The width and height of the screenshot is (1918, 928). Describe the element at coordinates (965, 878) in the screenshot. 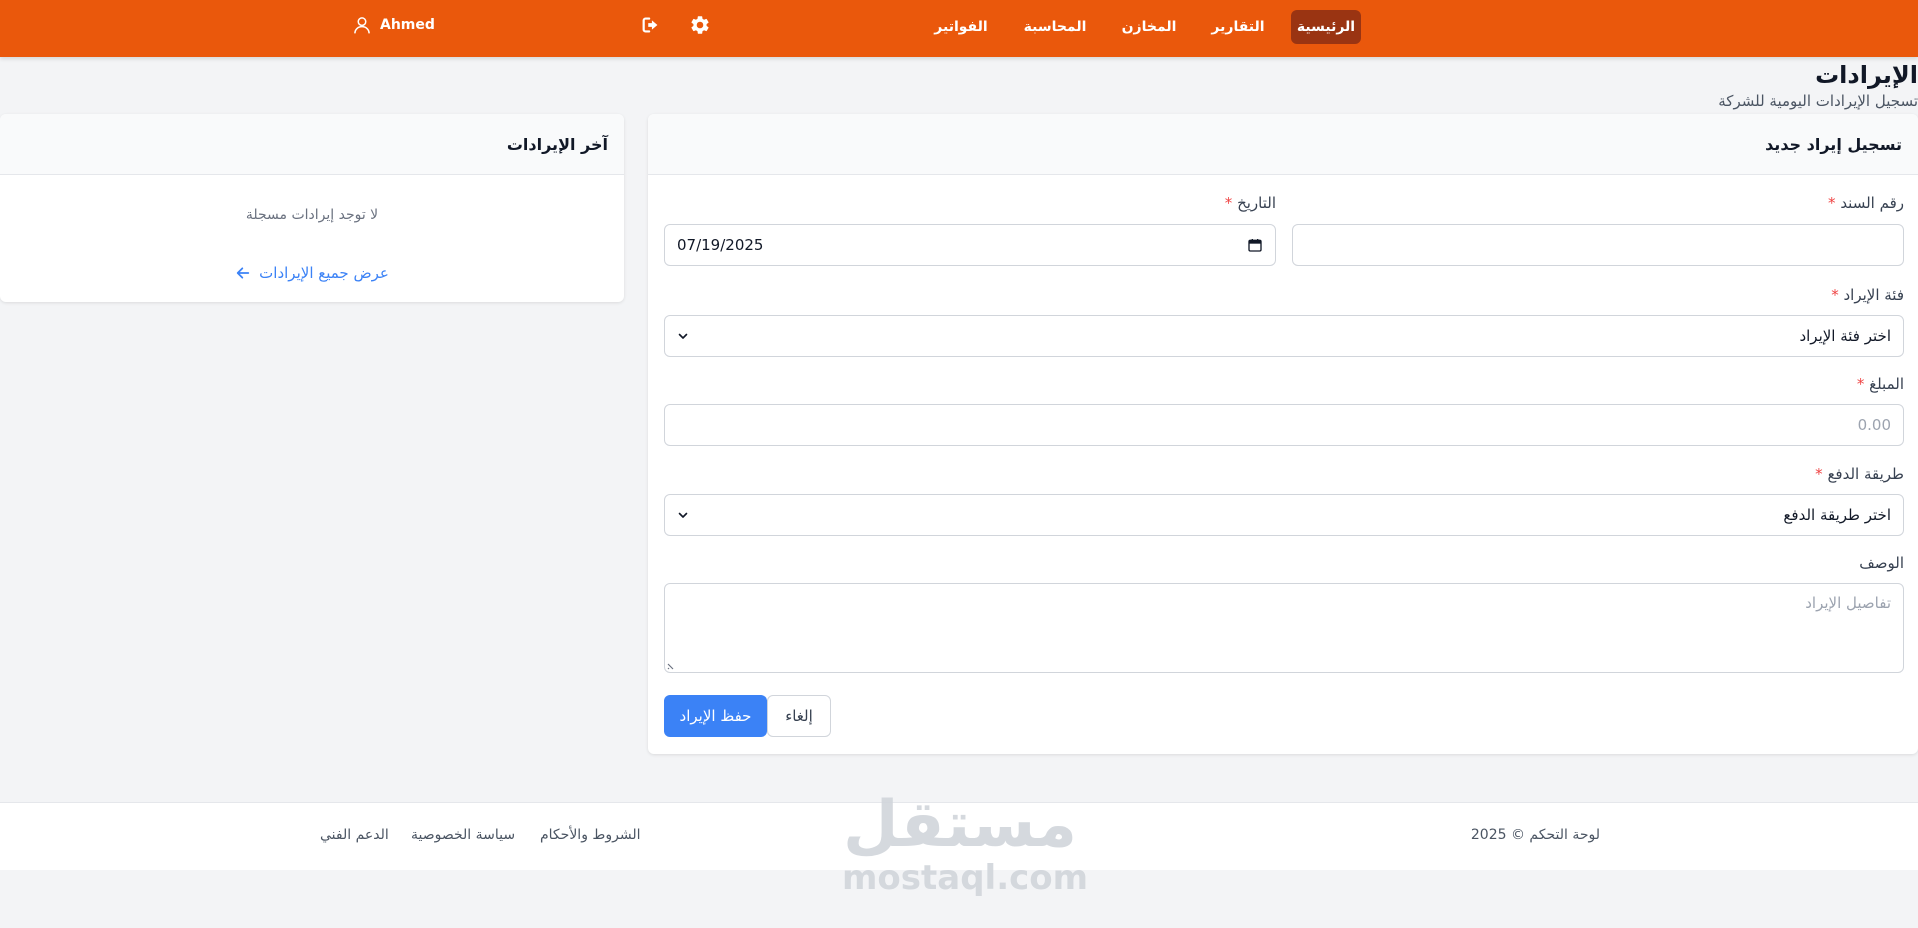

I see `watermark-url: mostaql.com` at that location.